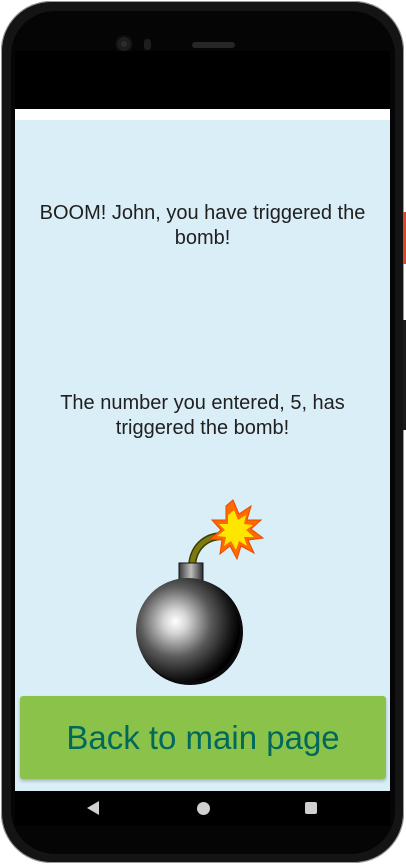 Image resolution: width=406 pixels, height=865 pixels. I want to click on system-nav-bar, so click(202, 808).